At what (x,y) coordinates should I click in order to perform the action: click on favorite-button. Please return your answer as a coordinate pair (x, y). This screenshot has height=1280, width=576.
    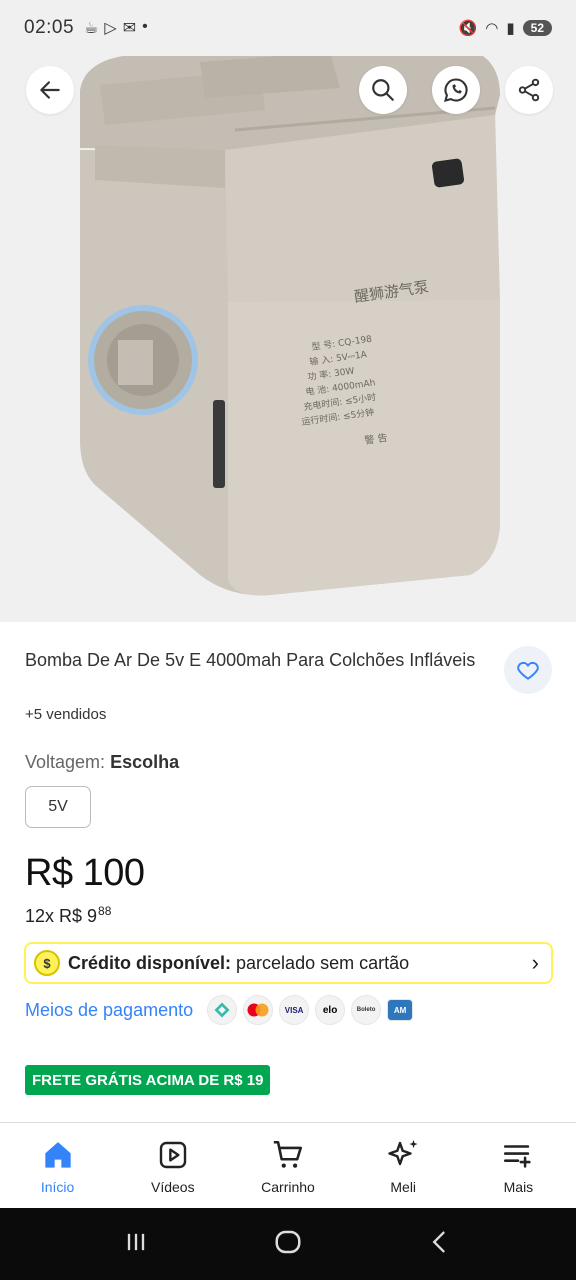
    Looking at the image, I should click on (528, 670).